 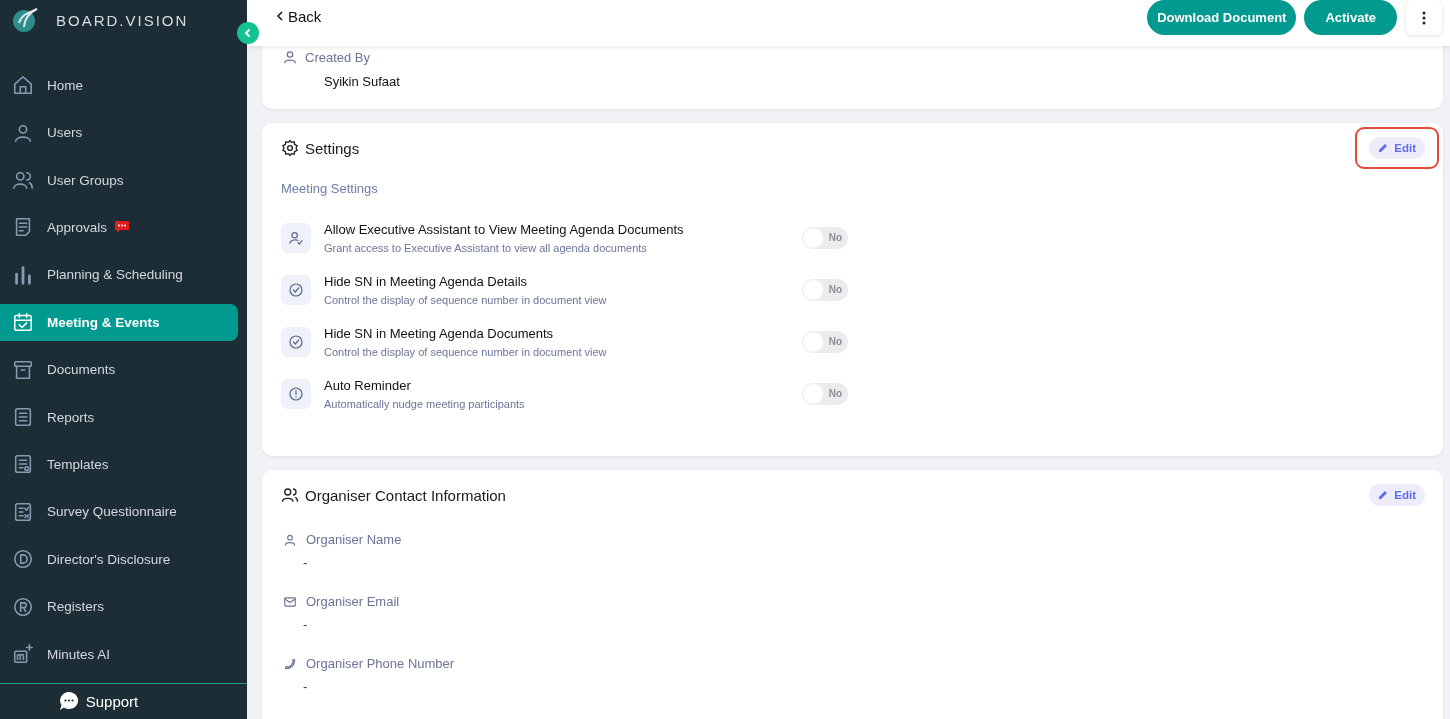 What do you see at coordinates (119, 370) in the screenshot?
I see `nav-item: Documents` at bounding box center [119, 370].